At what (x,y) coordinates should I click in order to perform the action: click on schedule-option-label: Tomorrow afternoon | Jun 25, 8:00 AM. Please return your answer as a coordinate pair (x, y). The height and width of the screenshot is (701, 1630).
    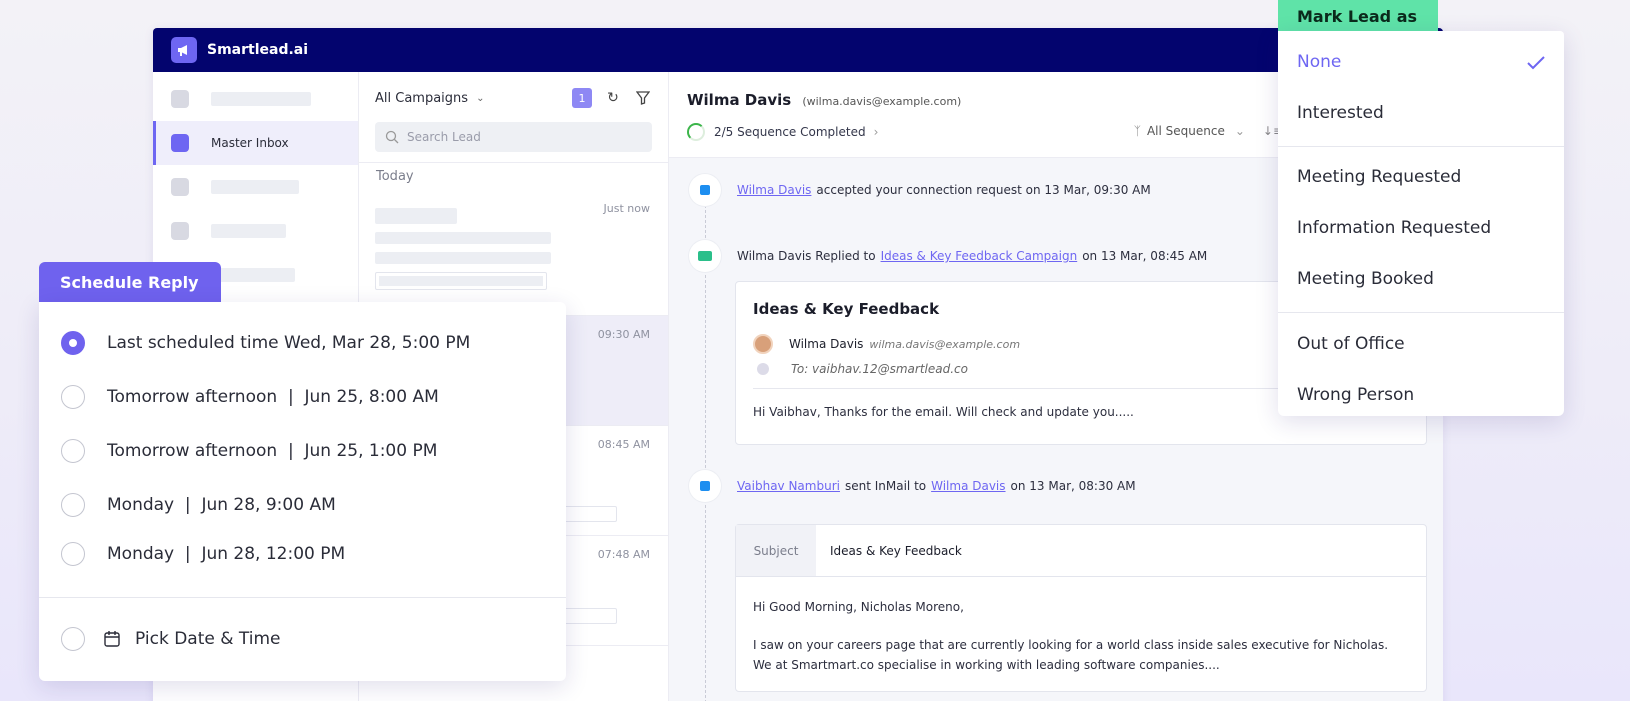
    Looking at the image, I should click on (273, 397).